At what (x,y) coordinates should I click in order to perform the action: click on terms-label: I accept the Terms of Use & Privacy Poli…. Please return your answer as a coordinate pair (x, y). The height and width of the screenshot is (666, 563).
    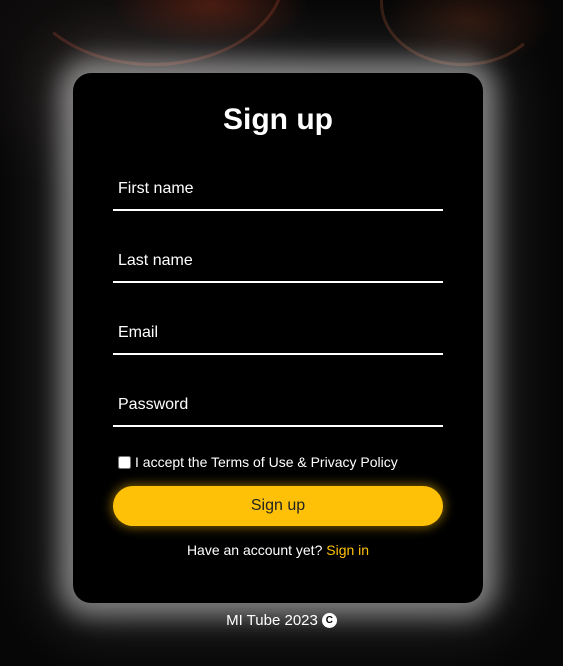
    Looking at the image, I should click on (266, 462).